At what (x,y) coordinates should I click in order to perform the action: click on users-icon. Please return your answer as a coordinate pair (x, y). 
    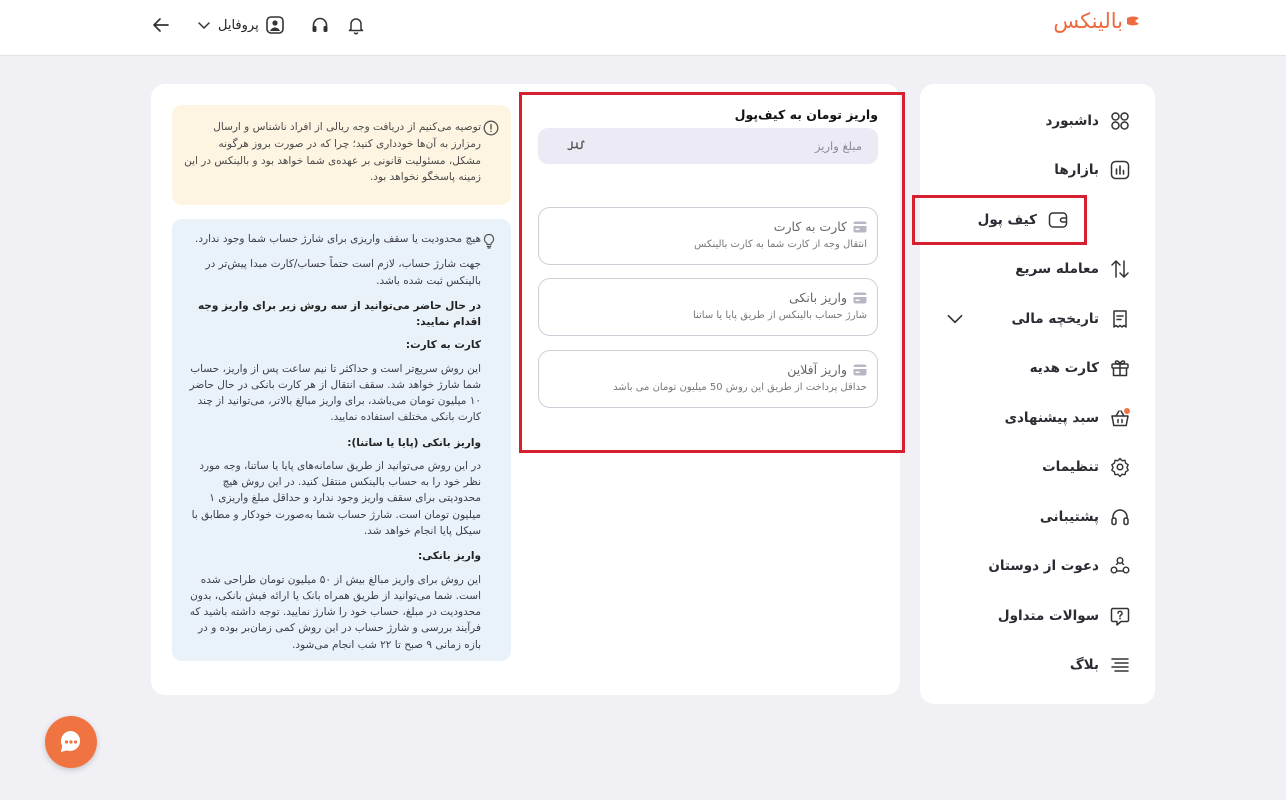
    Looking at the image, I should click on (1120, 565).